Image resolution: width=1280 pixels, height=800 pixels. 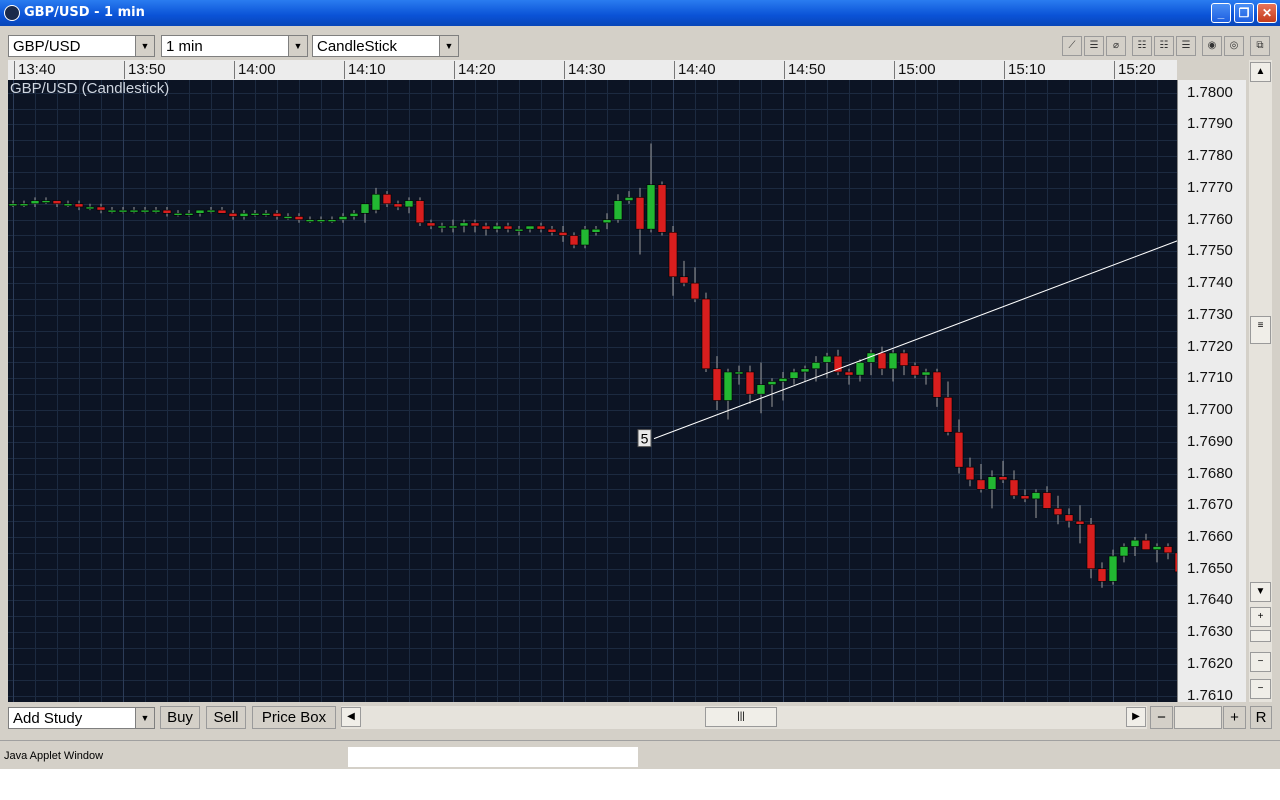 I want to click on horizontal-scrollbar: ◀ ||| ▶, so click(x=744, y=717).